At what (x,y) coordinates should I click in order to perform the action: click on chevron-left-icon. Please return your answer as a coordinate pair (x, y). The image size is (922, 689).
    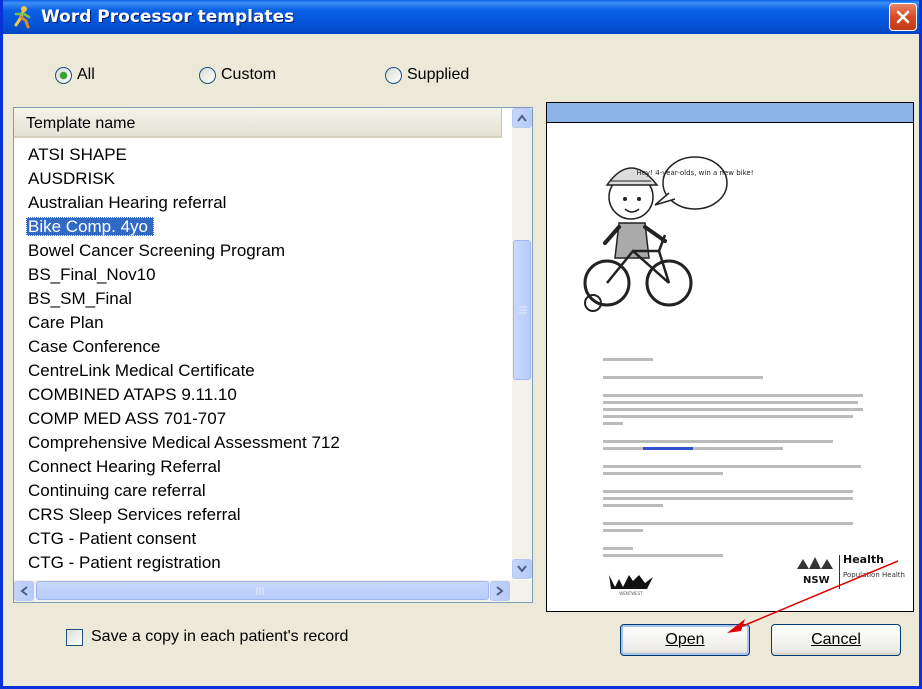
    Looking at the image, I should click on (24, 591).